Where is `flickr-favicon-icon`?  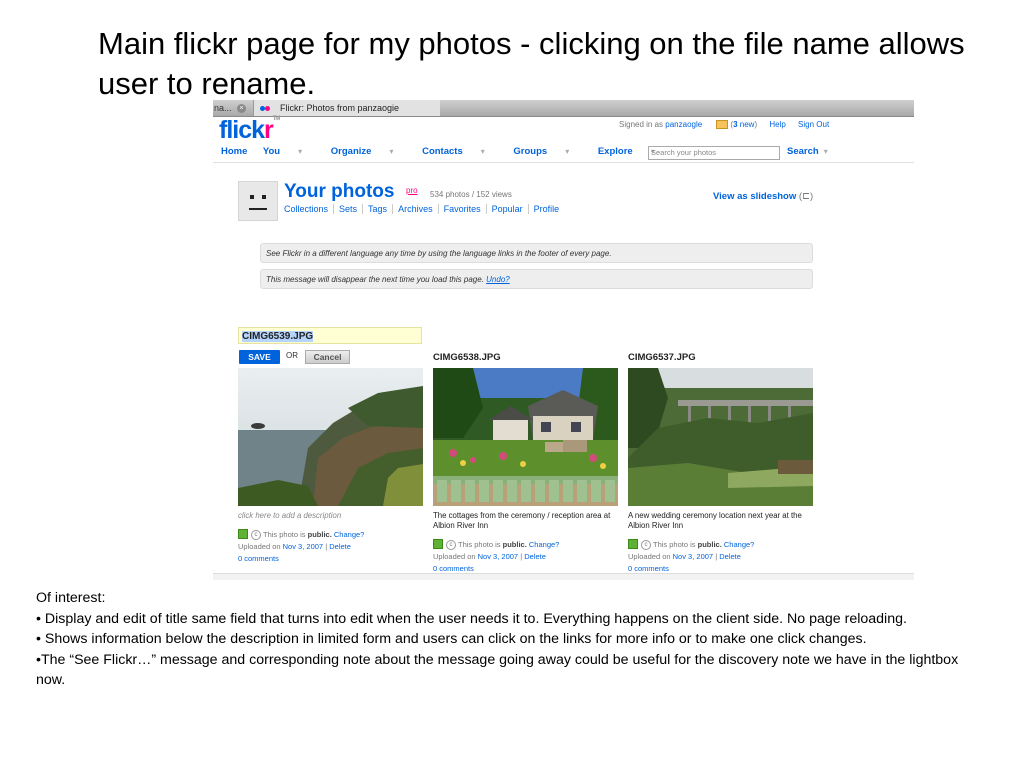
flickr-favicon-icon is located at coordinates (267, 109).